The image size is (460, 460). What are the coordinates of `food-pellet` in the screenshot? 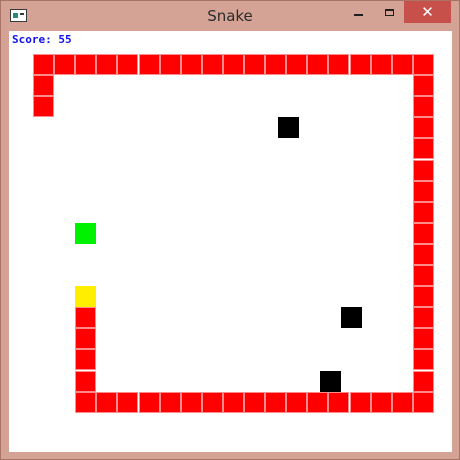 It's located at (86, 233).